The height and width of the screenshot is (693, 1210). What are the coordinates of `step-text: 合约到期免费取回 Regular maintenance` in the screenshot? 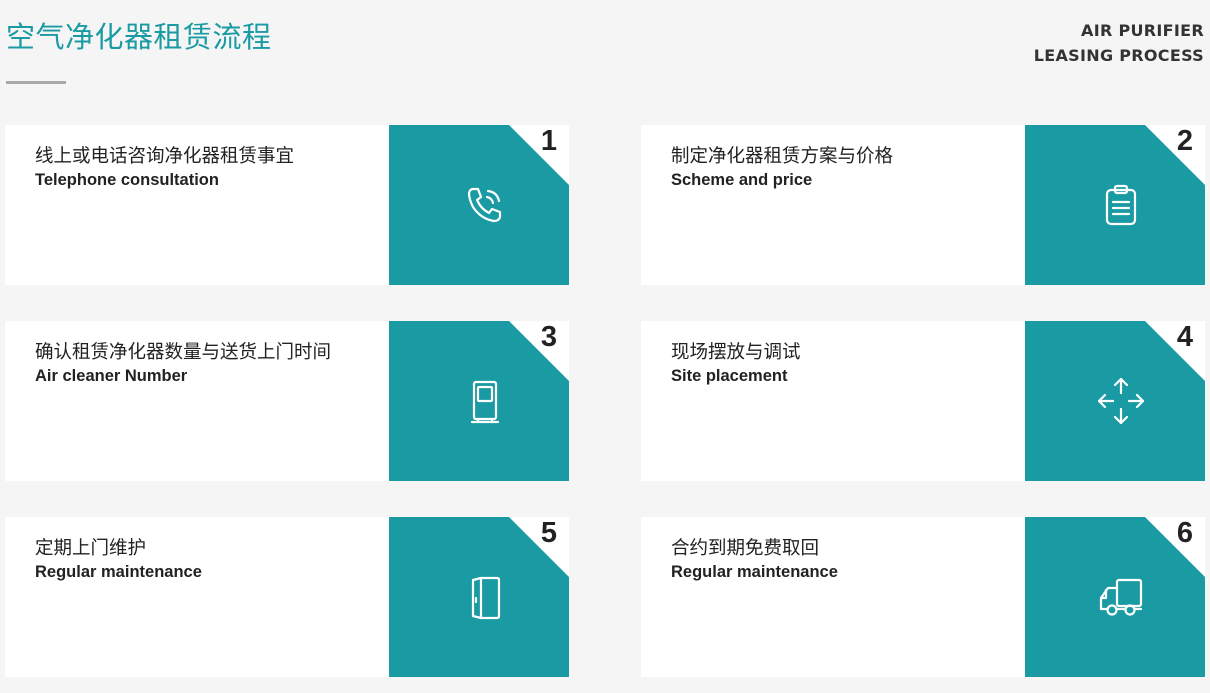 It's located at (754, 559).